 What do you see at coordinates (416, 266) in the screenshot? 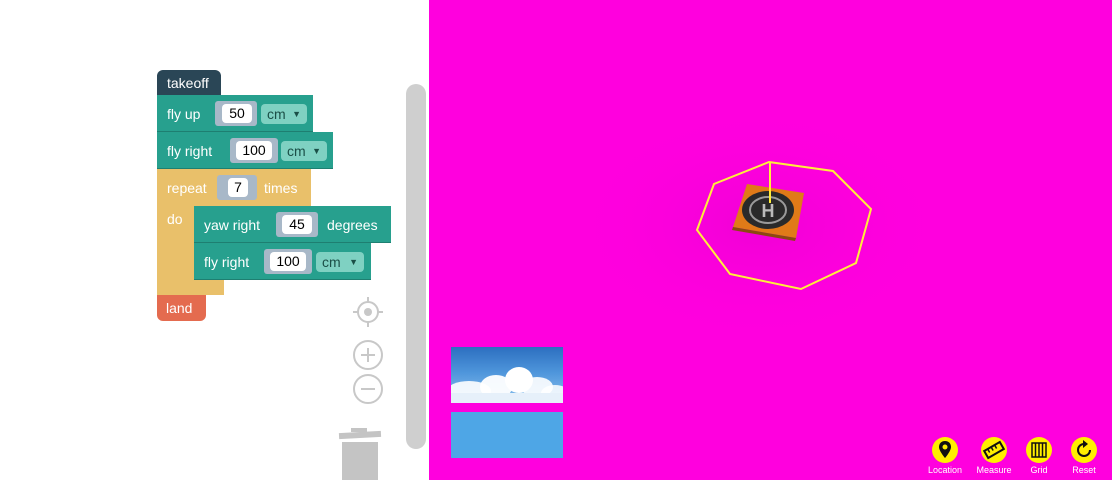
I see `workspace-scrollbar` at bounding box center [416, 266].